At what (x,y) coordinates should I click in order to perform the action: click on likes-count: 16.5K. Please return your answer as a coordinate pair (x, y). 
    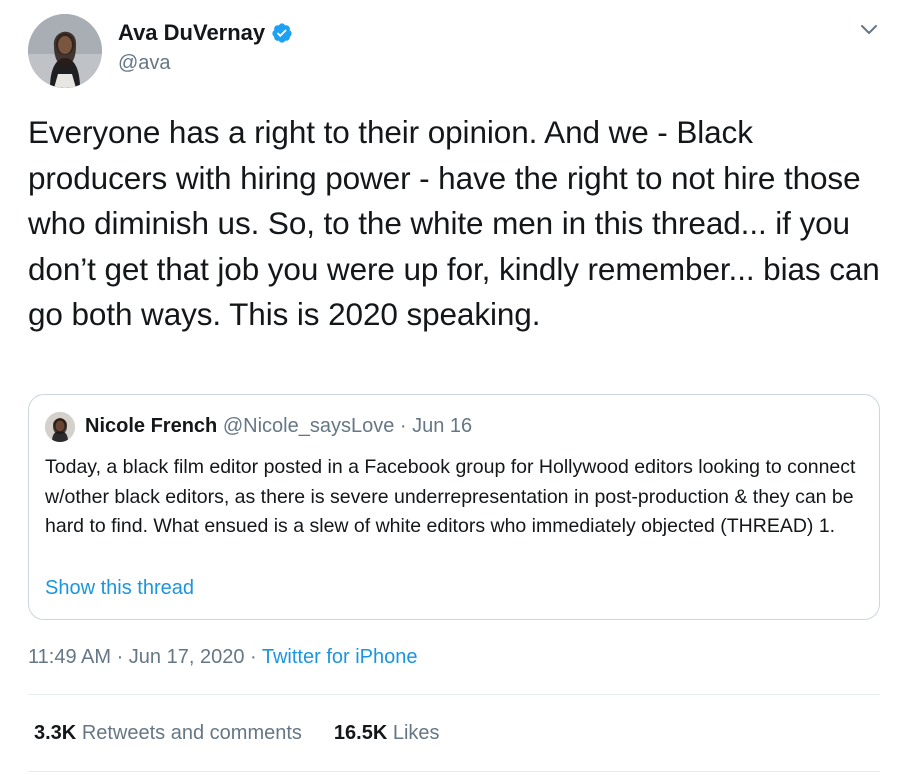
    Looking at the image, I should click on (360, 733).